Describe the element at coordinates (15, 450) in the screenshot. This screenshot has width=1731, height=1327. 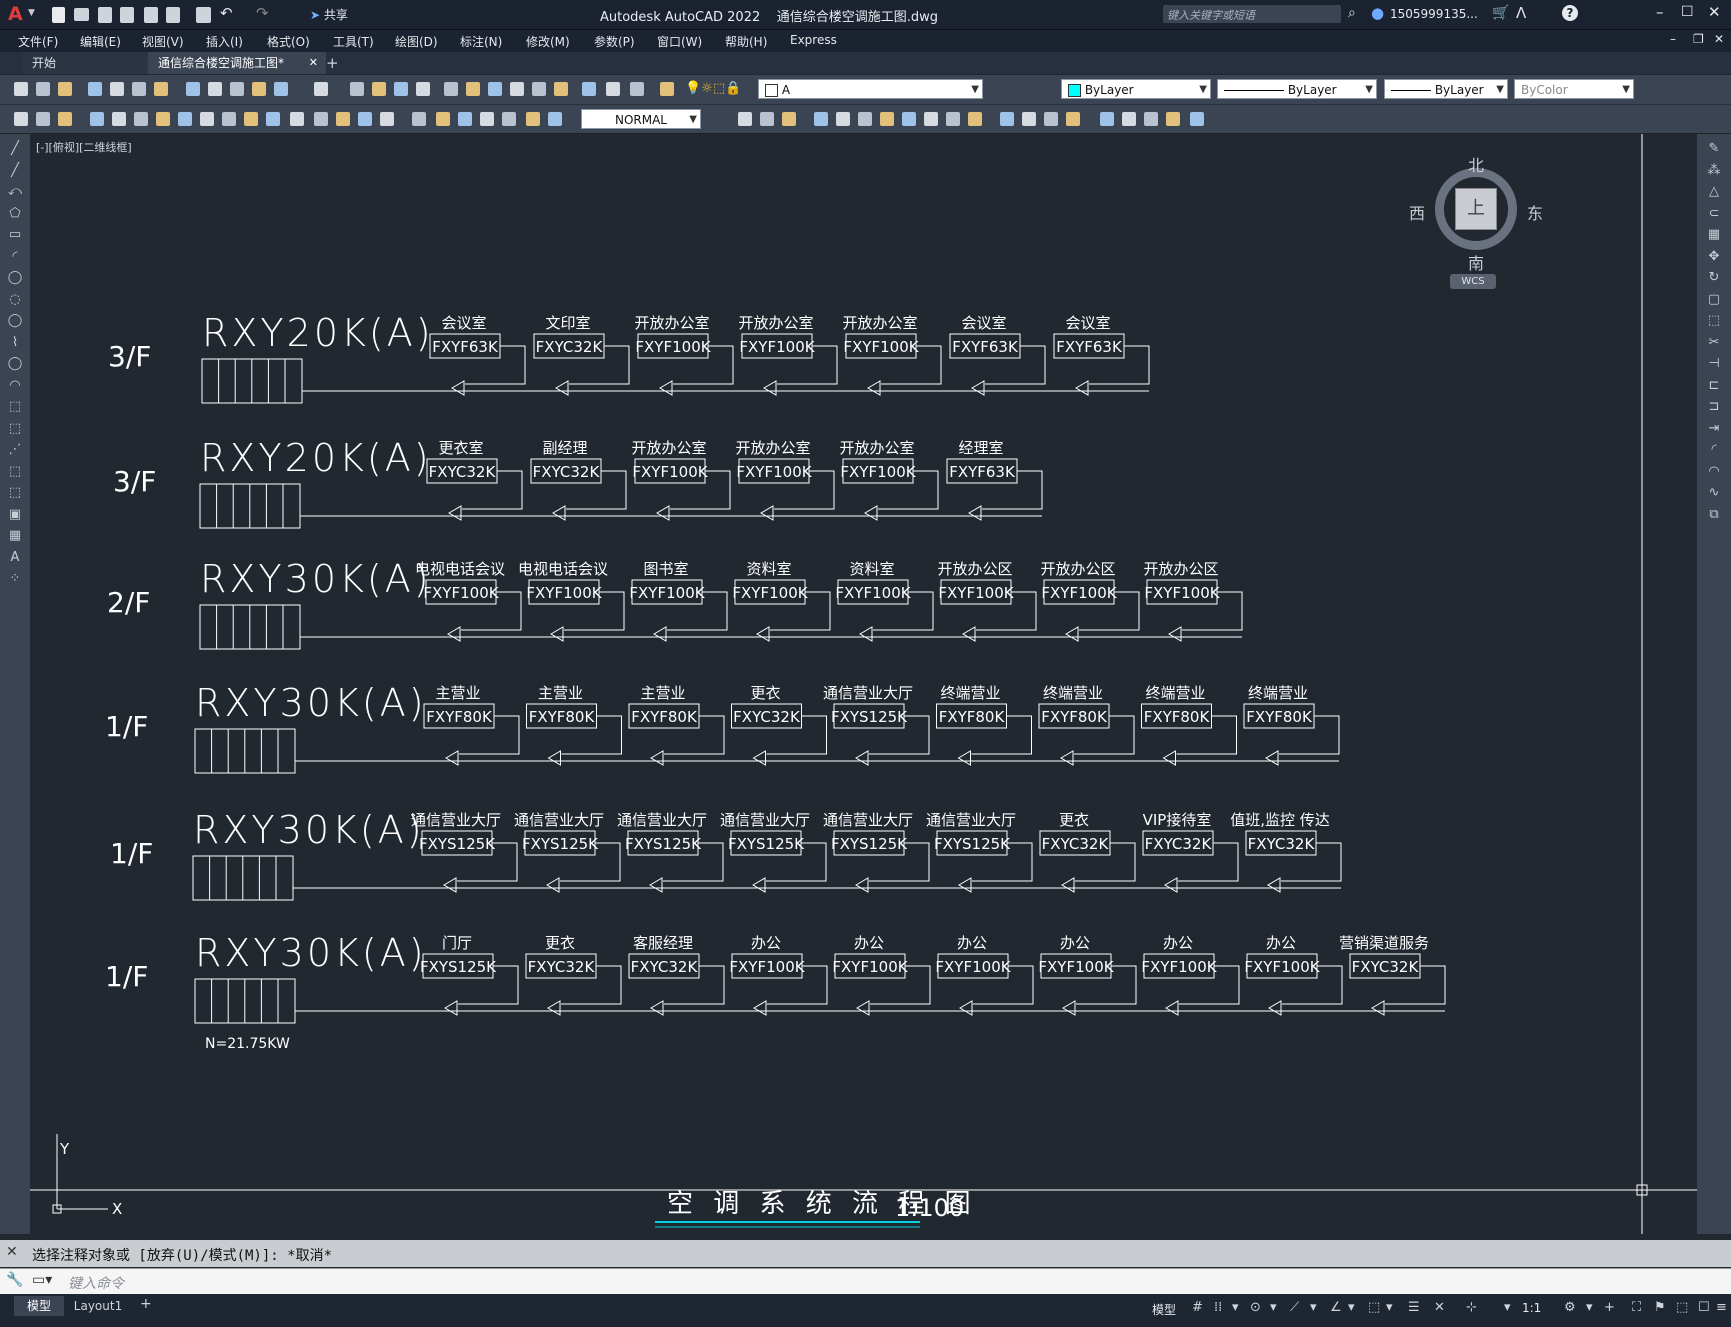
I see `draw-tool-icon: ⋰` at that location.